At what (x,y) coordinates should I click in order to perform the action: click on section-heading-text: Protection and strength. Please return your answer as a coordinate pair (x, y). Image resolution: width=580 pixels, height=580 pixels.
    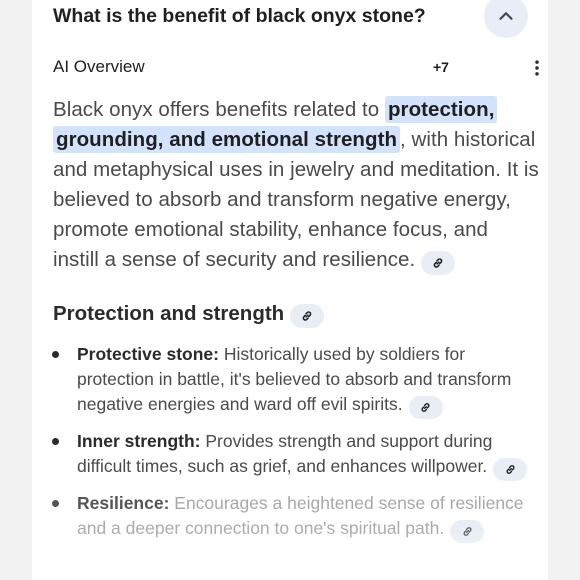
    Looking at the image, I should click on (169, 313).